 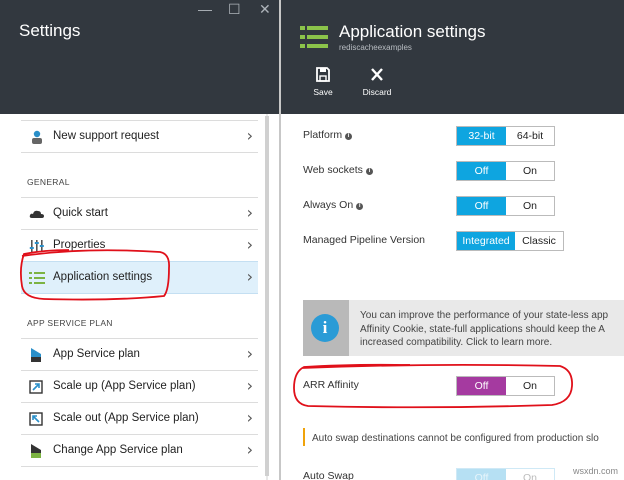 What do you see at coordinates (205, 9) in the screenshot?
I see `minimize-button: —` at bounding box center [205, 9].